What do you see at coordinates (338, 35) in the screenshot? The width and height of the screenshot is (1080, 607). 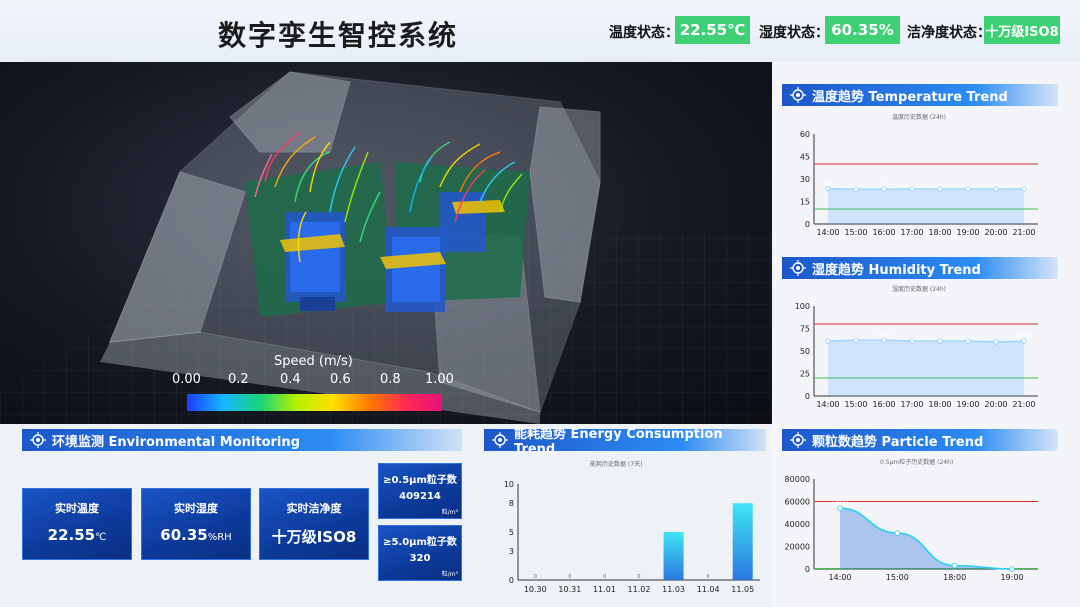 I see `page-title: 数字孪生智控系统` at bounding box center [338, 35].